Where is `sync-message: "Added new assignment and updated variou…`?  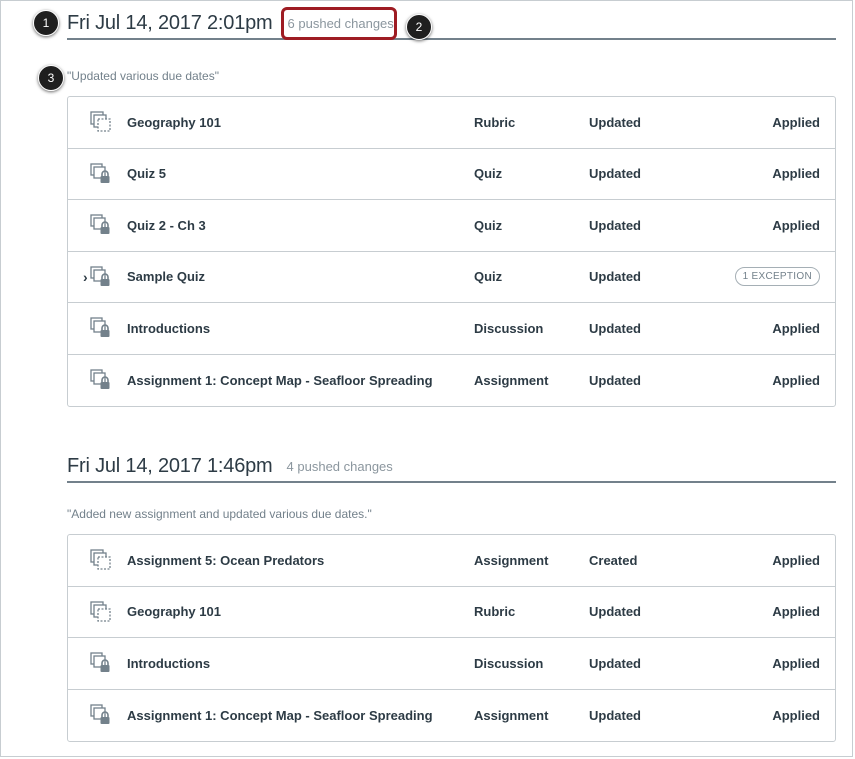
sync-message: "Added new assignment and updated variou… is located at coordinates (219, 514).